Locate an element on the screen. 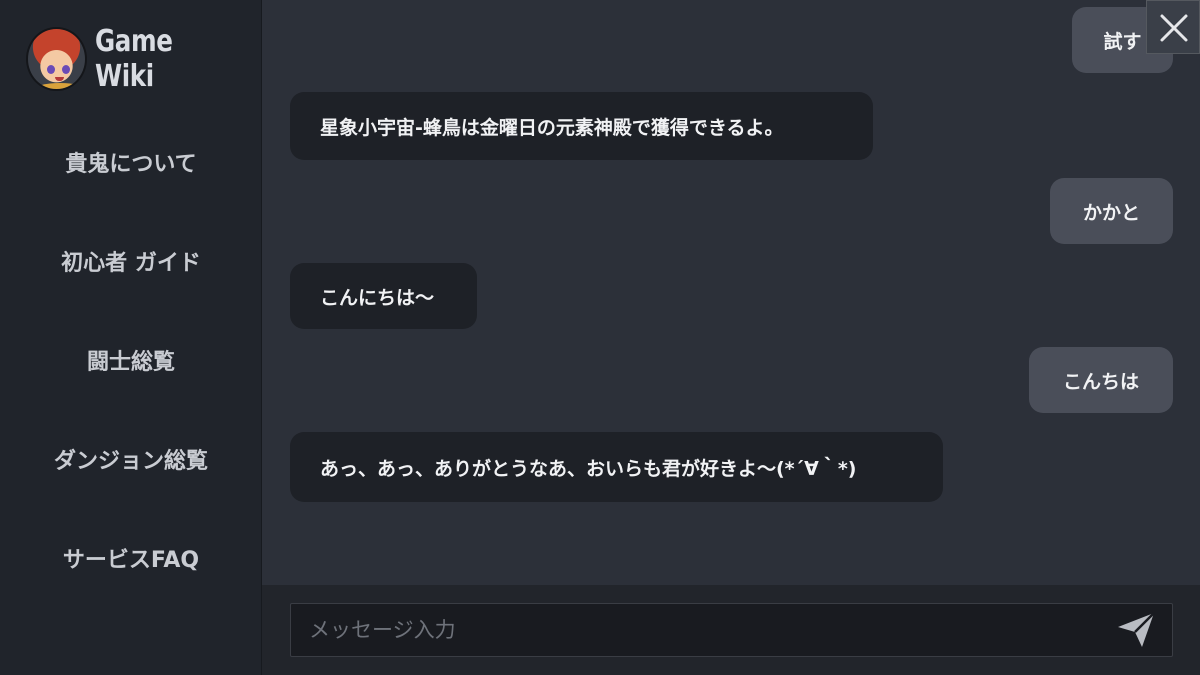 The height and width of the screenshot is (675, 1200). app-logo: Game Wiki is located at coordinates (143, 59).